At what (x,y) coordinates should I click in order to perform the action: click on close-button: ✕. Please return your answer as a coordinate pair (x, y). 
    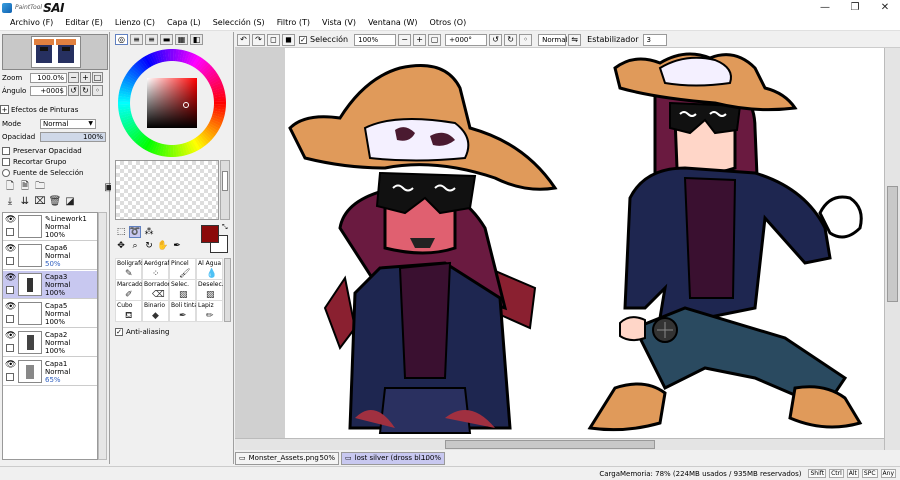
    Looking at the image, I should click on (885, 7).